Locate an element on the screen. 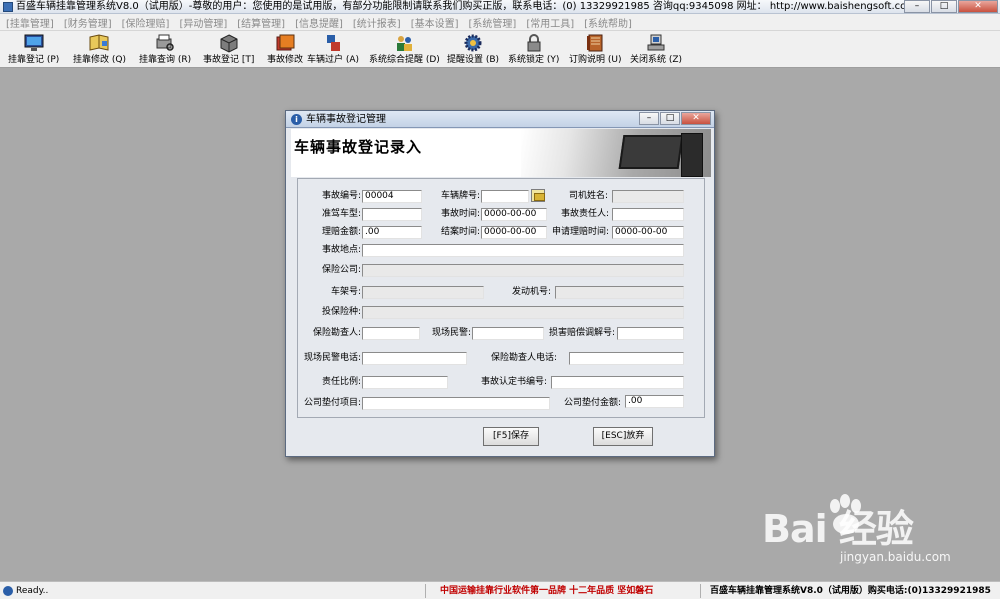 Image resolution: width=1000 pixels, height=599 pixels. police-phone-label: 现场民警电话: is located at coordinates (332, 358).